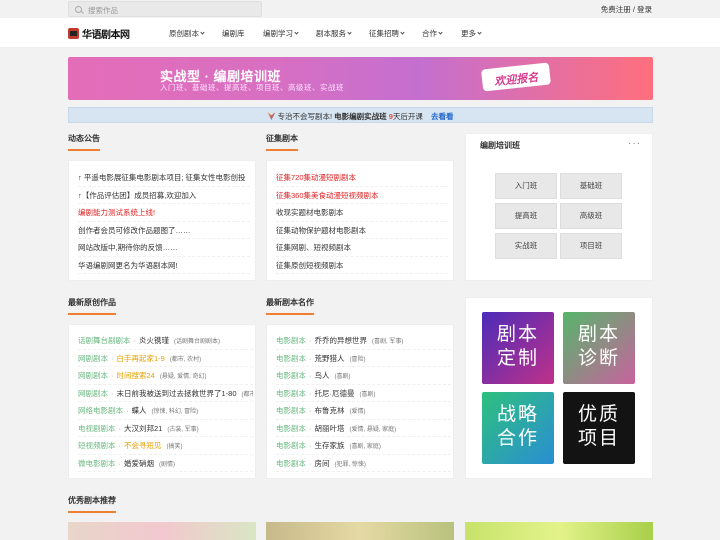 The width and height of the screenshot is (720, 540). I want to click on work-title: 生存家族, so click(330, 445).